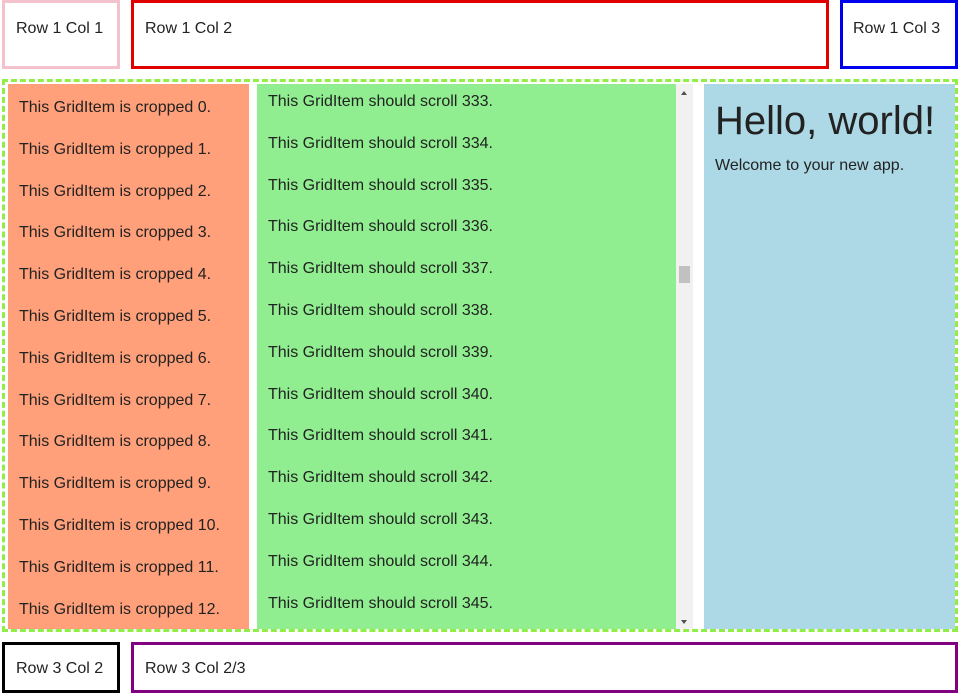  I want to click on row3-col23-cell: Row 3 Col 2/3, so click(544, 667).